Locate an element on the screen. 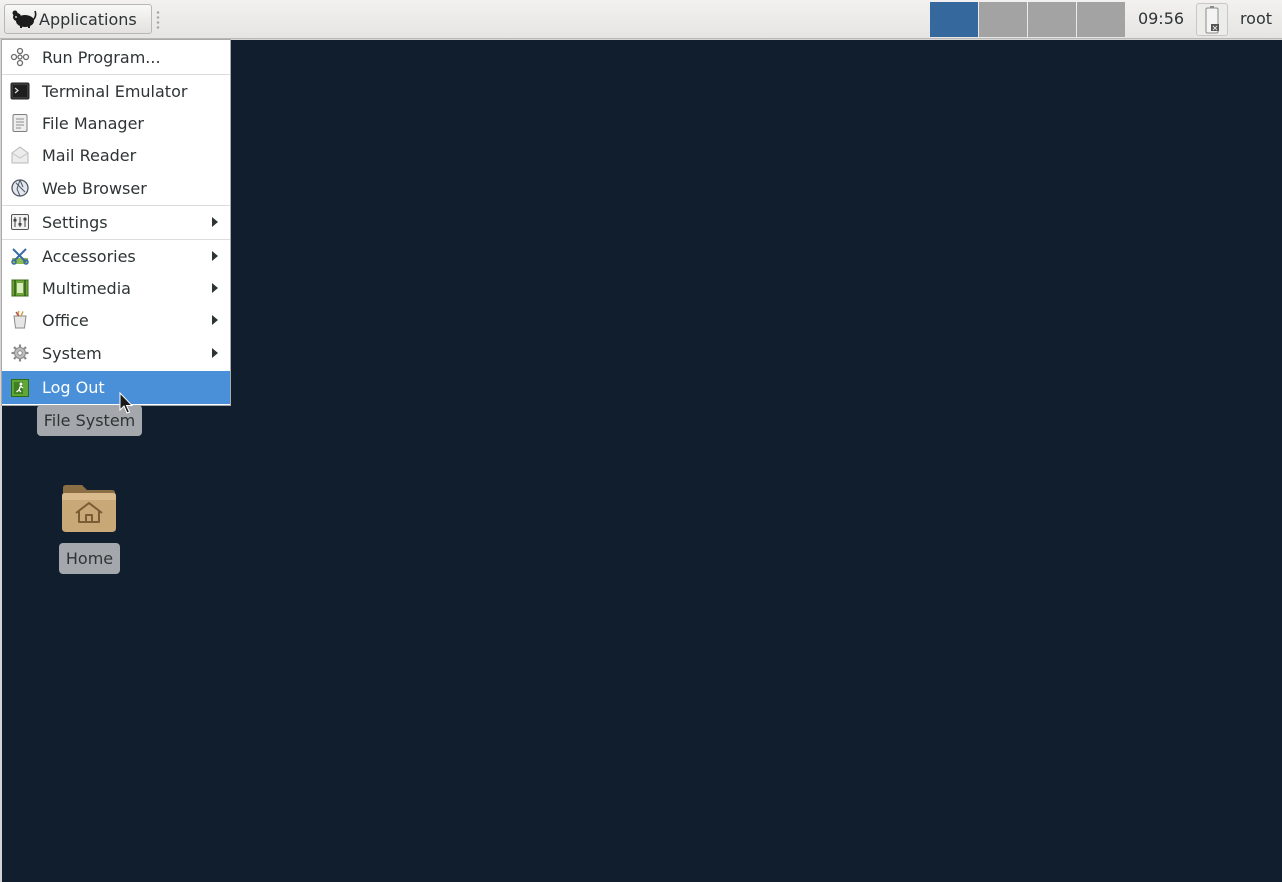  menu-item-label: Multimedia is located at coordinates (86, 288).